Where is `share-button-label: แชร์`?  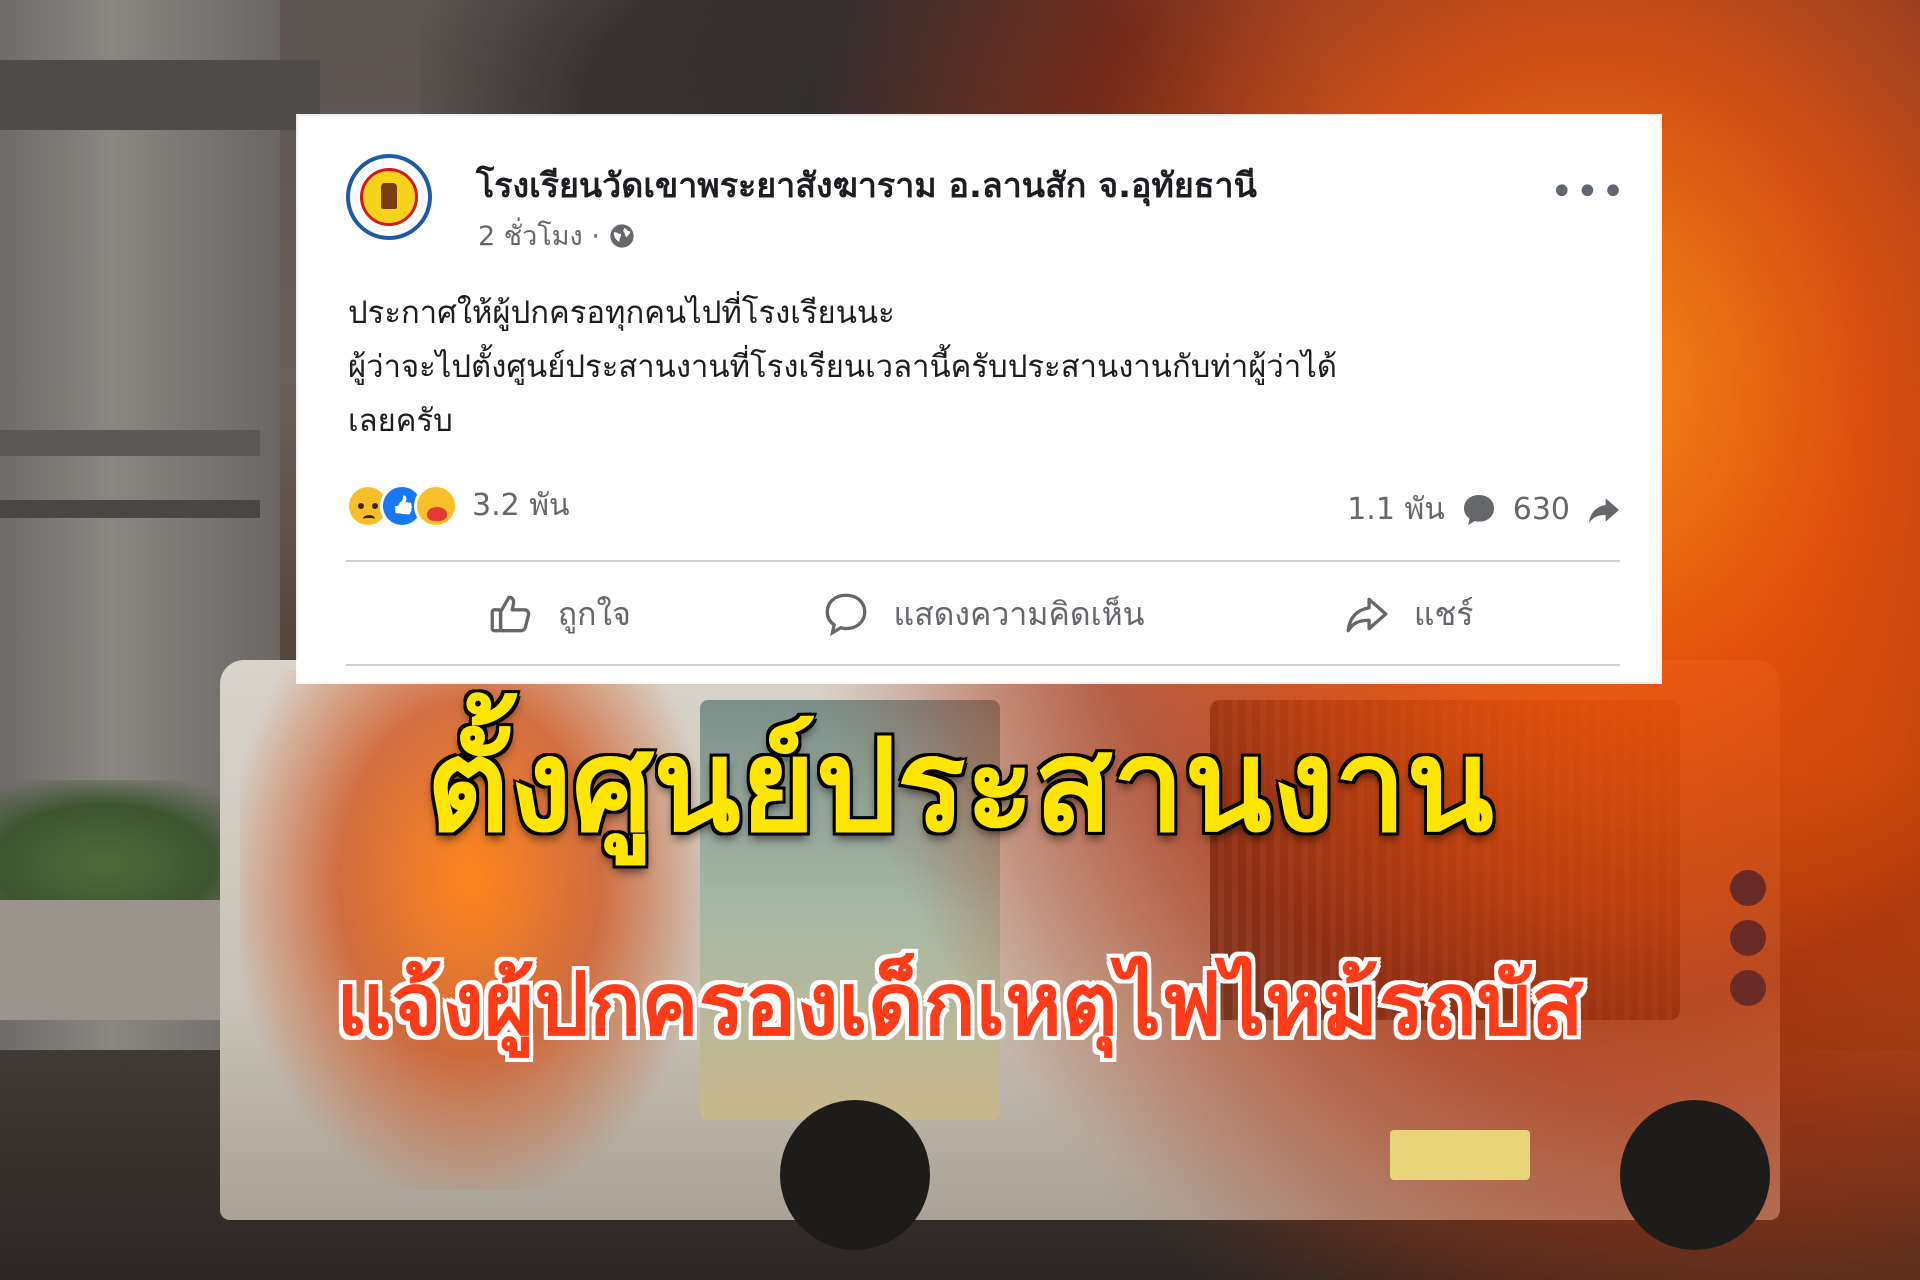
share-button-label: แชร์ is located at coordinates (1443, 613).